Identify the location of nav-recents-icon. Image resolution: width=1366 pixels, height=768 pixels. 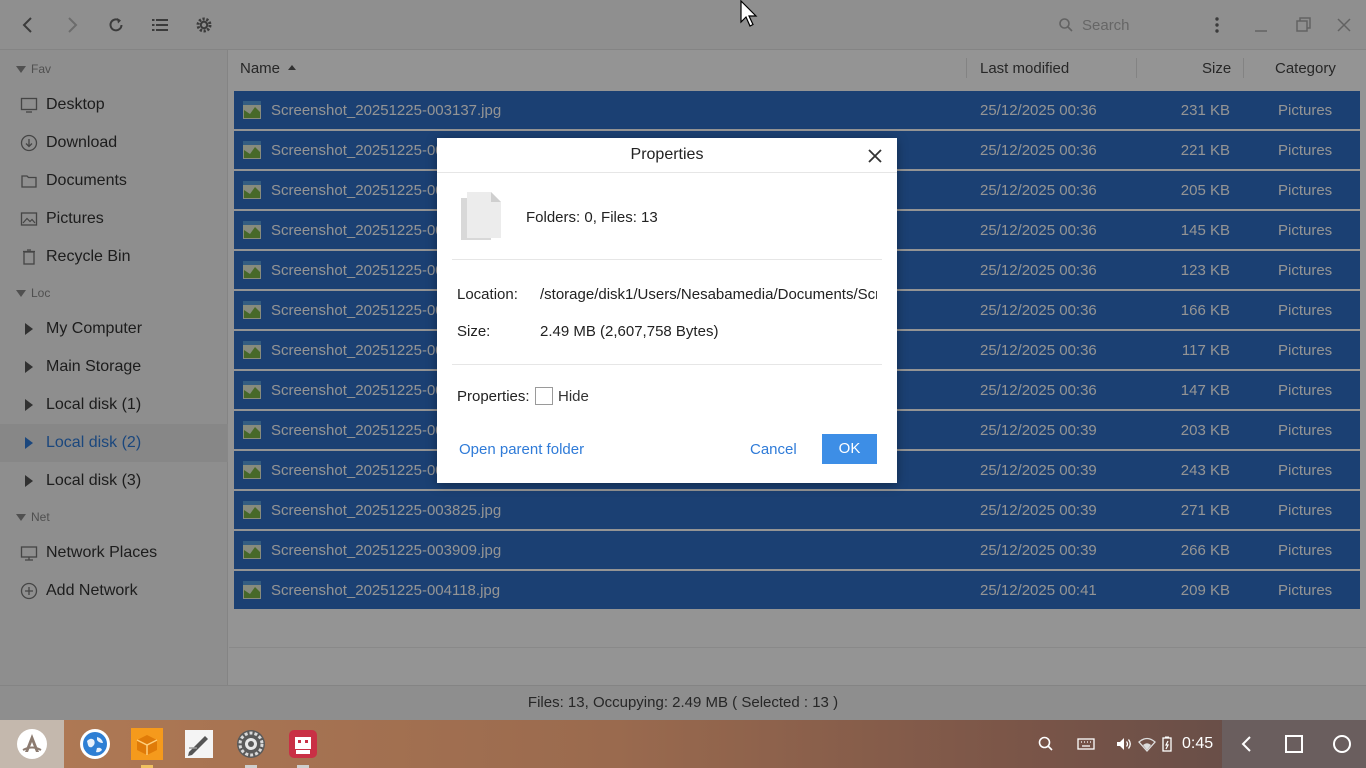
(1294, 744).